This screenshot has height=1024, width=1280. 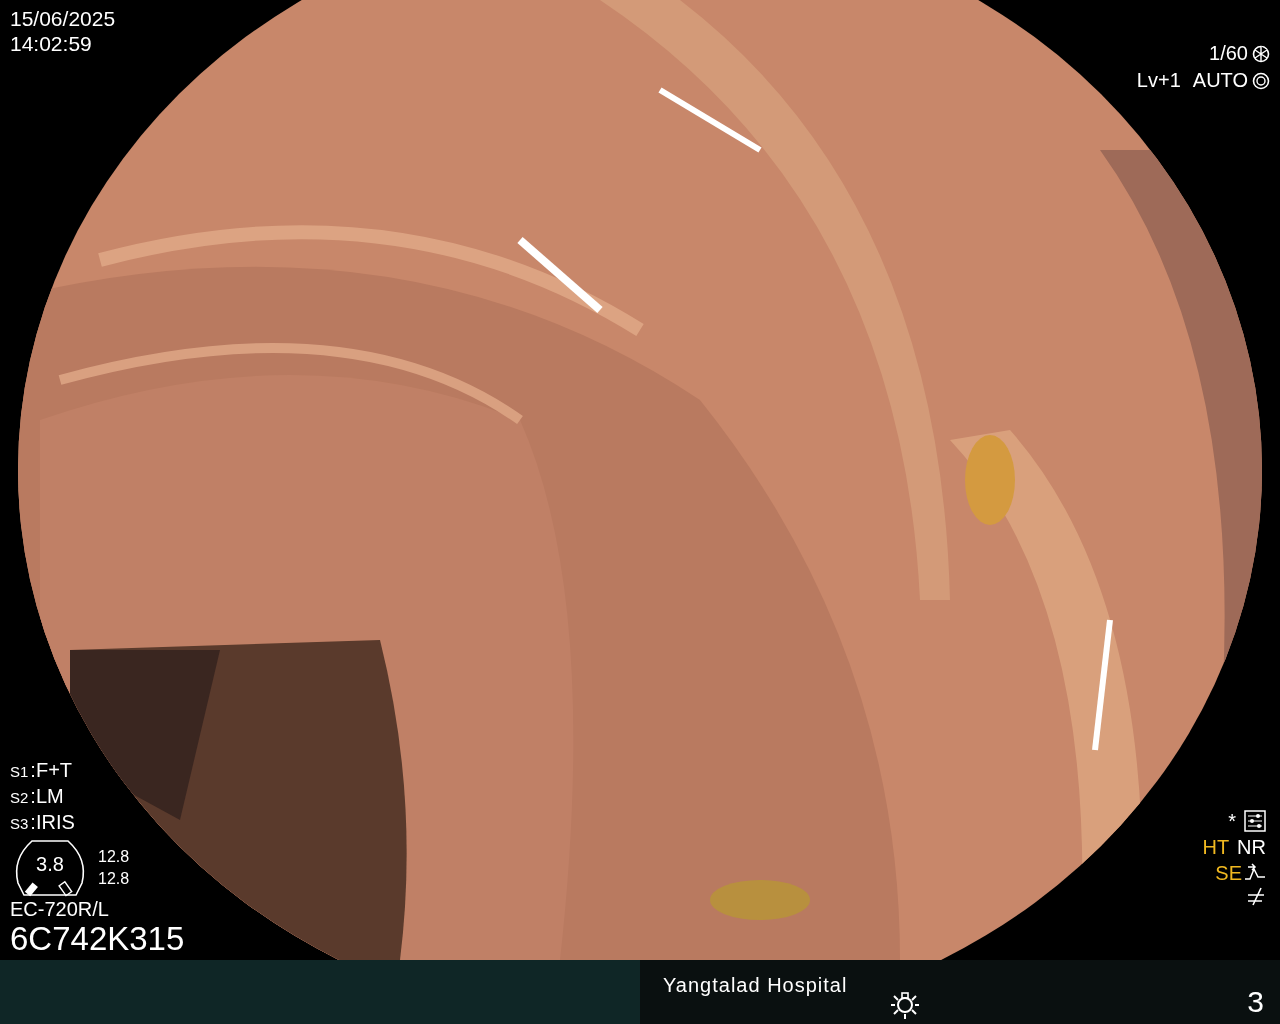 I want to click on switch-label: S2, so click(x=19, y=798).